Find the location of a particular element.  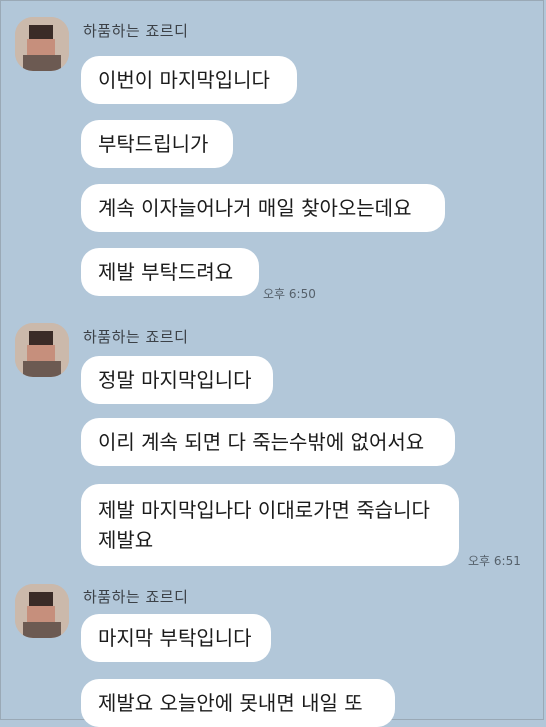

message-timestamp: 오후 6:50 is located at coordinates (289, 294).